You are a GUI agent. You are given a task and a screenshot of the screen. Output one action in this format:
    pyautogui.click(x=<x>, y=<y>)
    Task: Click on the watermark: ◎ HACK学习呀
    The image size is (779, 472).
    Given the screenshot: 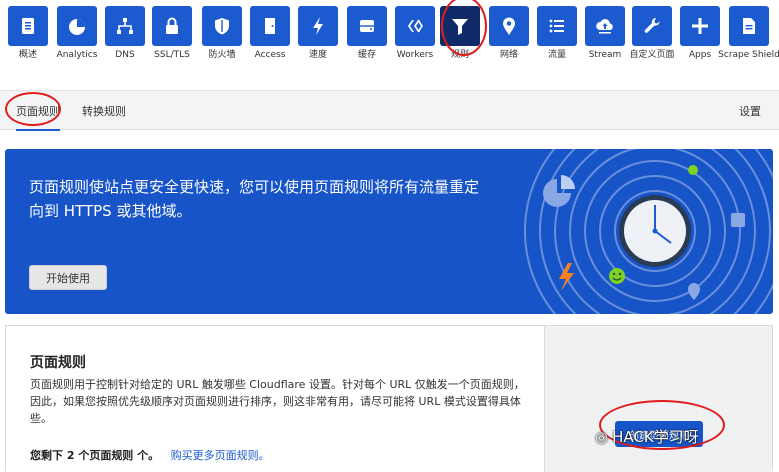 What is the action you would take?
    pyautogui.click(x=647, y=436)
    